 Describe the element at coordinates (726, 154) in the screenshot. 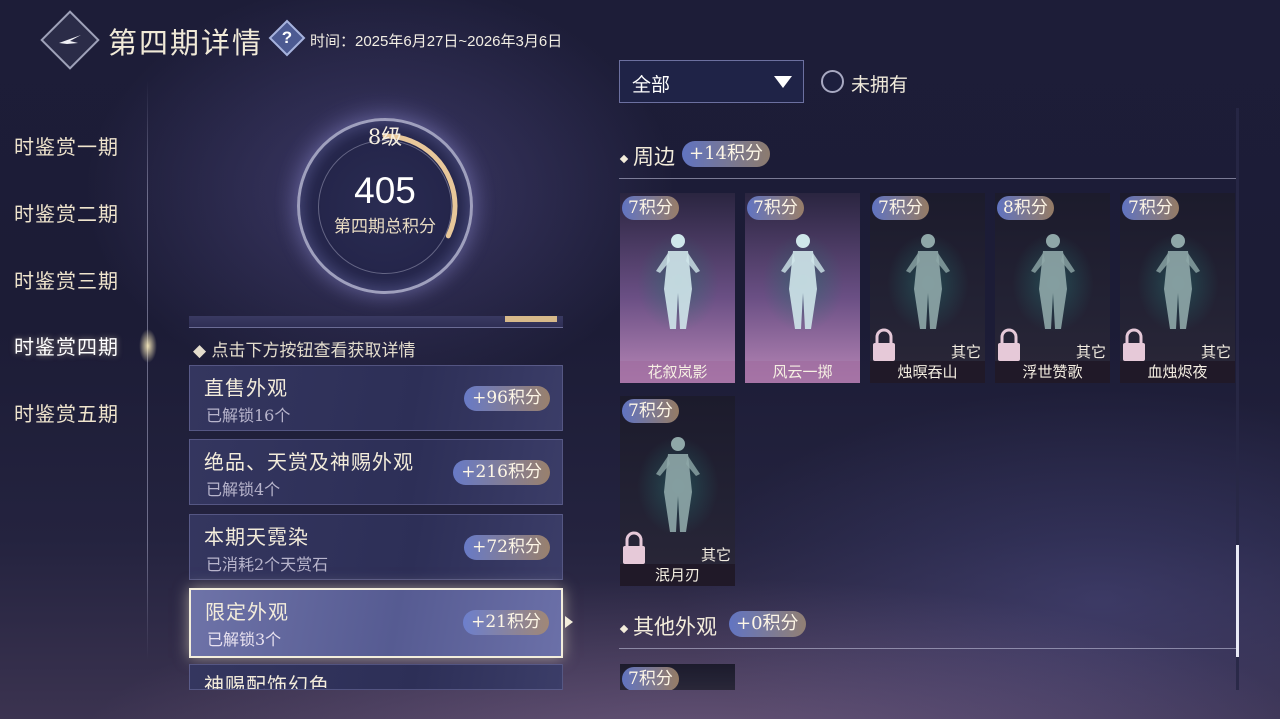

I see `section-points-badge: +14积分` at that location.